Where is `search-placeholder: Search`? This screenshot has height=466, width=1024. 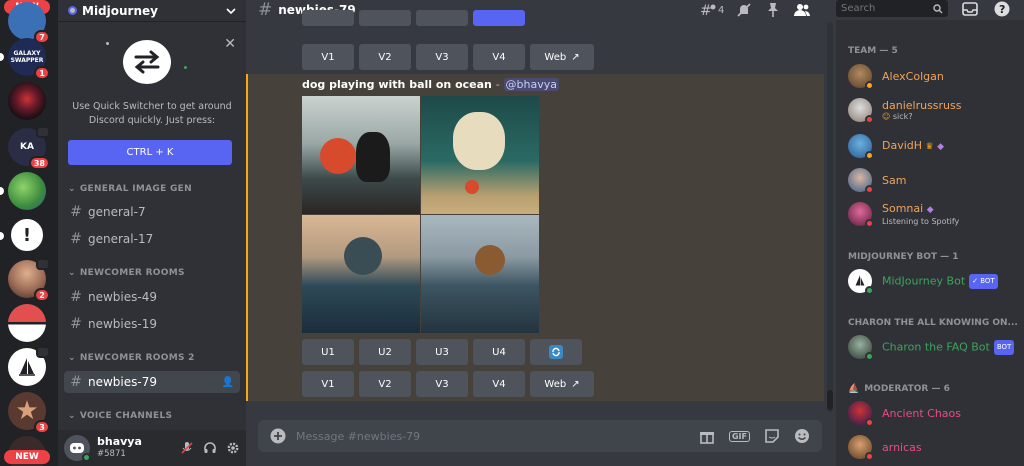 search-placeholder: Search is located at coordinates (858, 8).